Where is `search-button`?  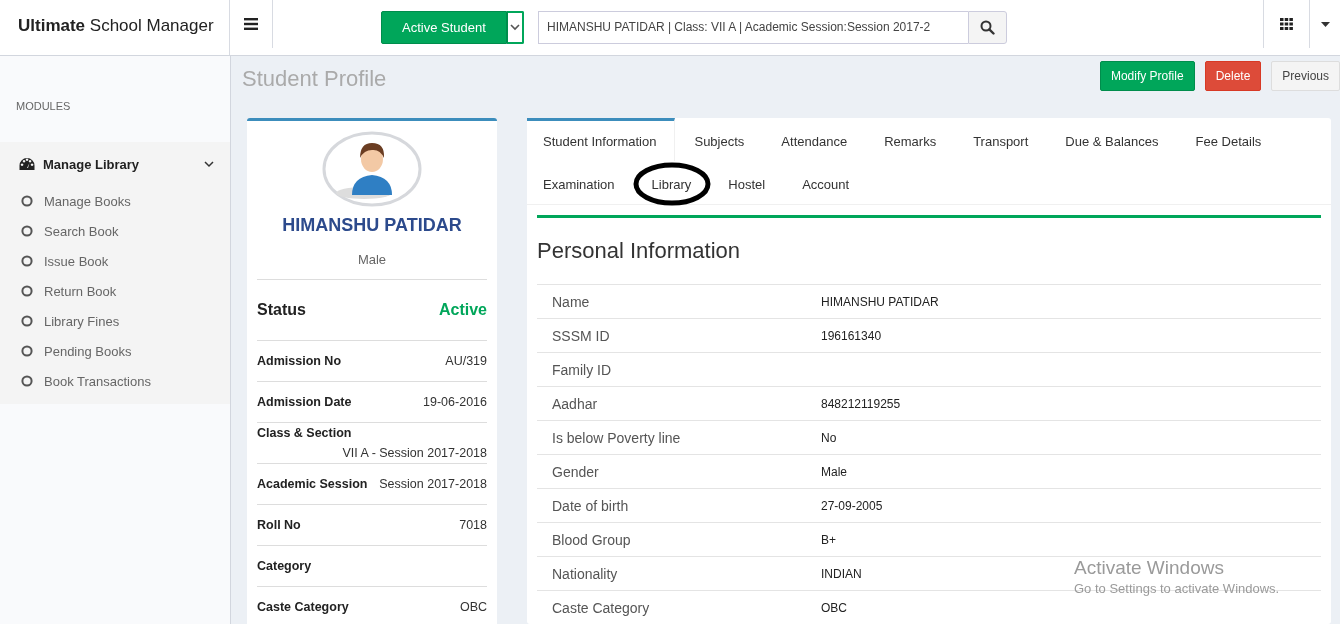 search-button is located at coordinates (987, 27).